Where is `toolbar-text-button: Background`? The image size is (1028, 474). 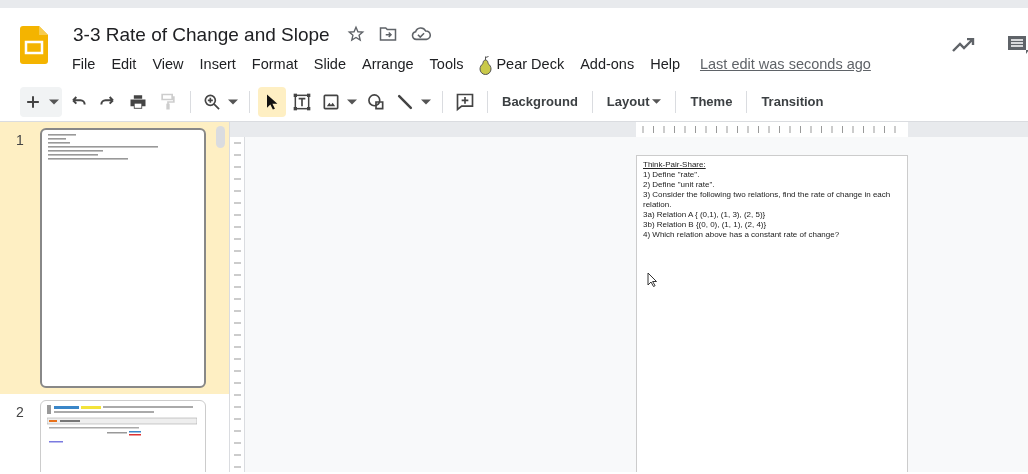 toolbar-text-button: Background is located at coordinates (540, 101).